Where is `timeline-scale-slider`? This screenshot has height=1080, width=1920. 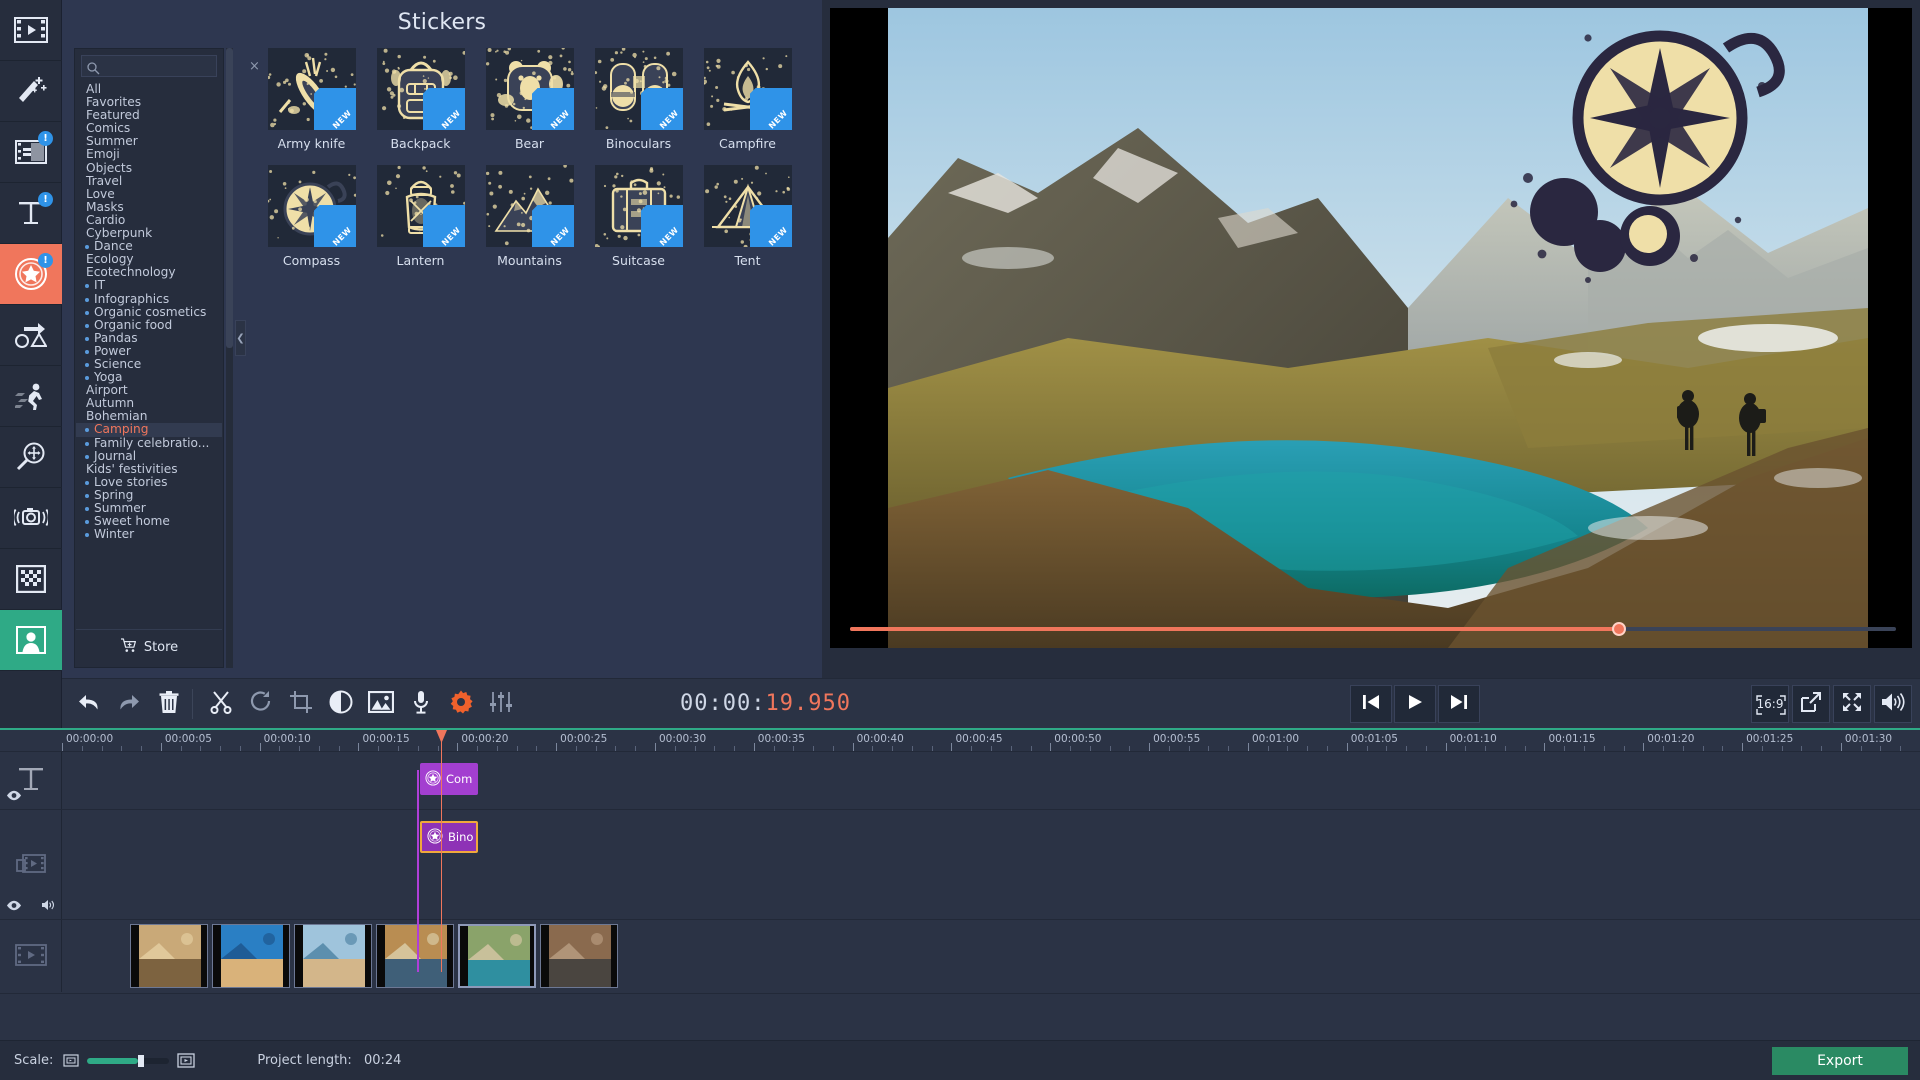
timeline-scale-slider is located at coordinates (128, 1060).